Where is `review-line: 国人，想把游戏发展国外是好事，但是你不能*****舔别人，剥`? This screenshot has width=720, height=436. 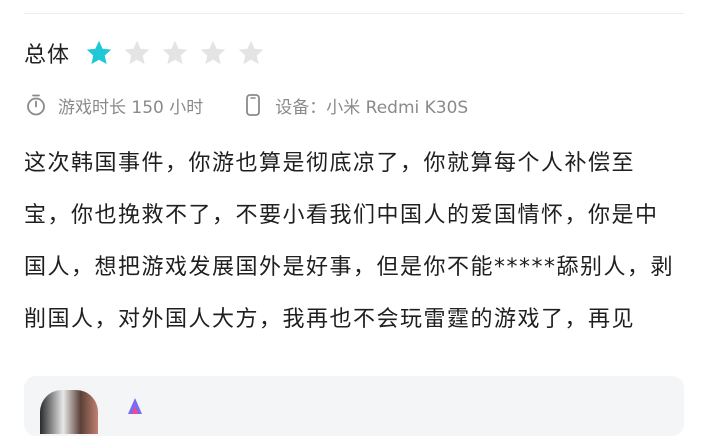
review-line: 国人，想把游戏发展国外是好事，但是你不能*****舔别人，剥 is located at coordinates (349, 267).